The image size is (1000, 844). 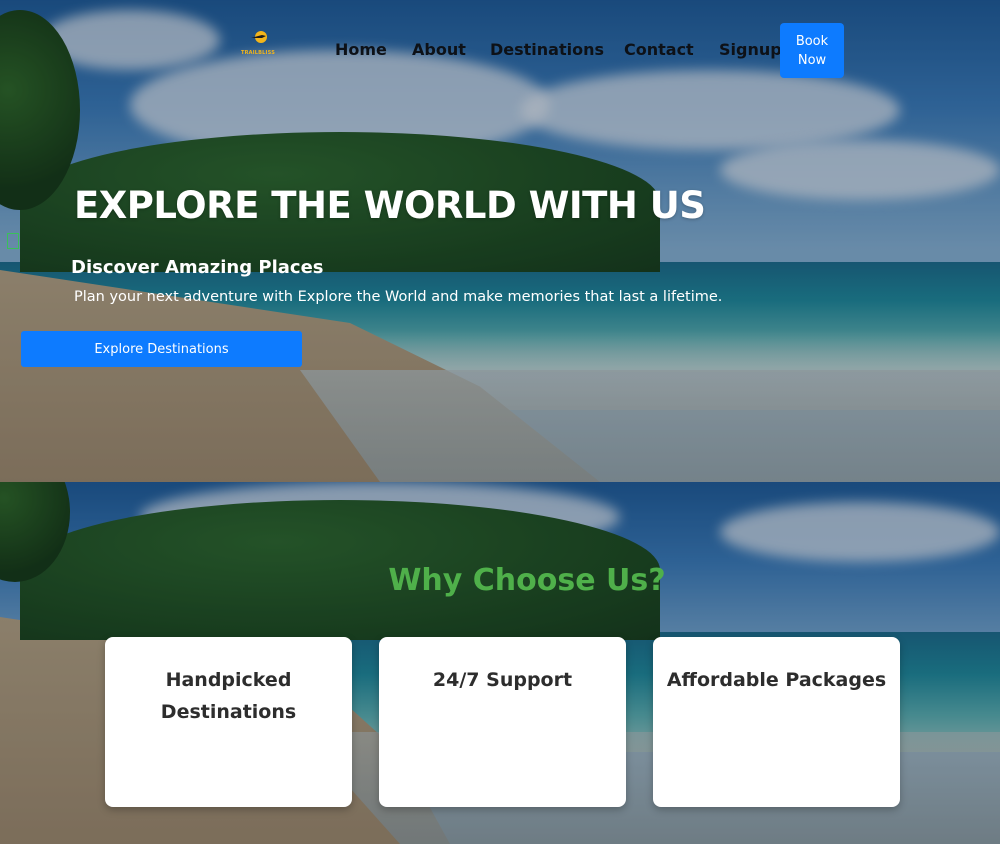 I want to click on hero-title: EXPLORE THE WORLD WITH US, so click(x=390, y=205).